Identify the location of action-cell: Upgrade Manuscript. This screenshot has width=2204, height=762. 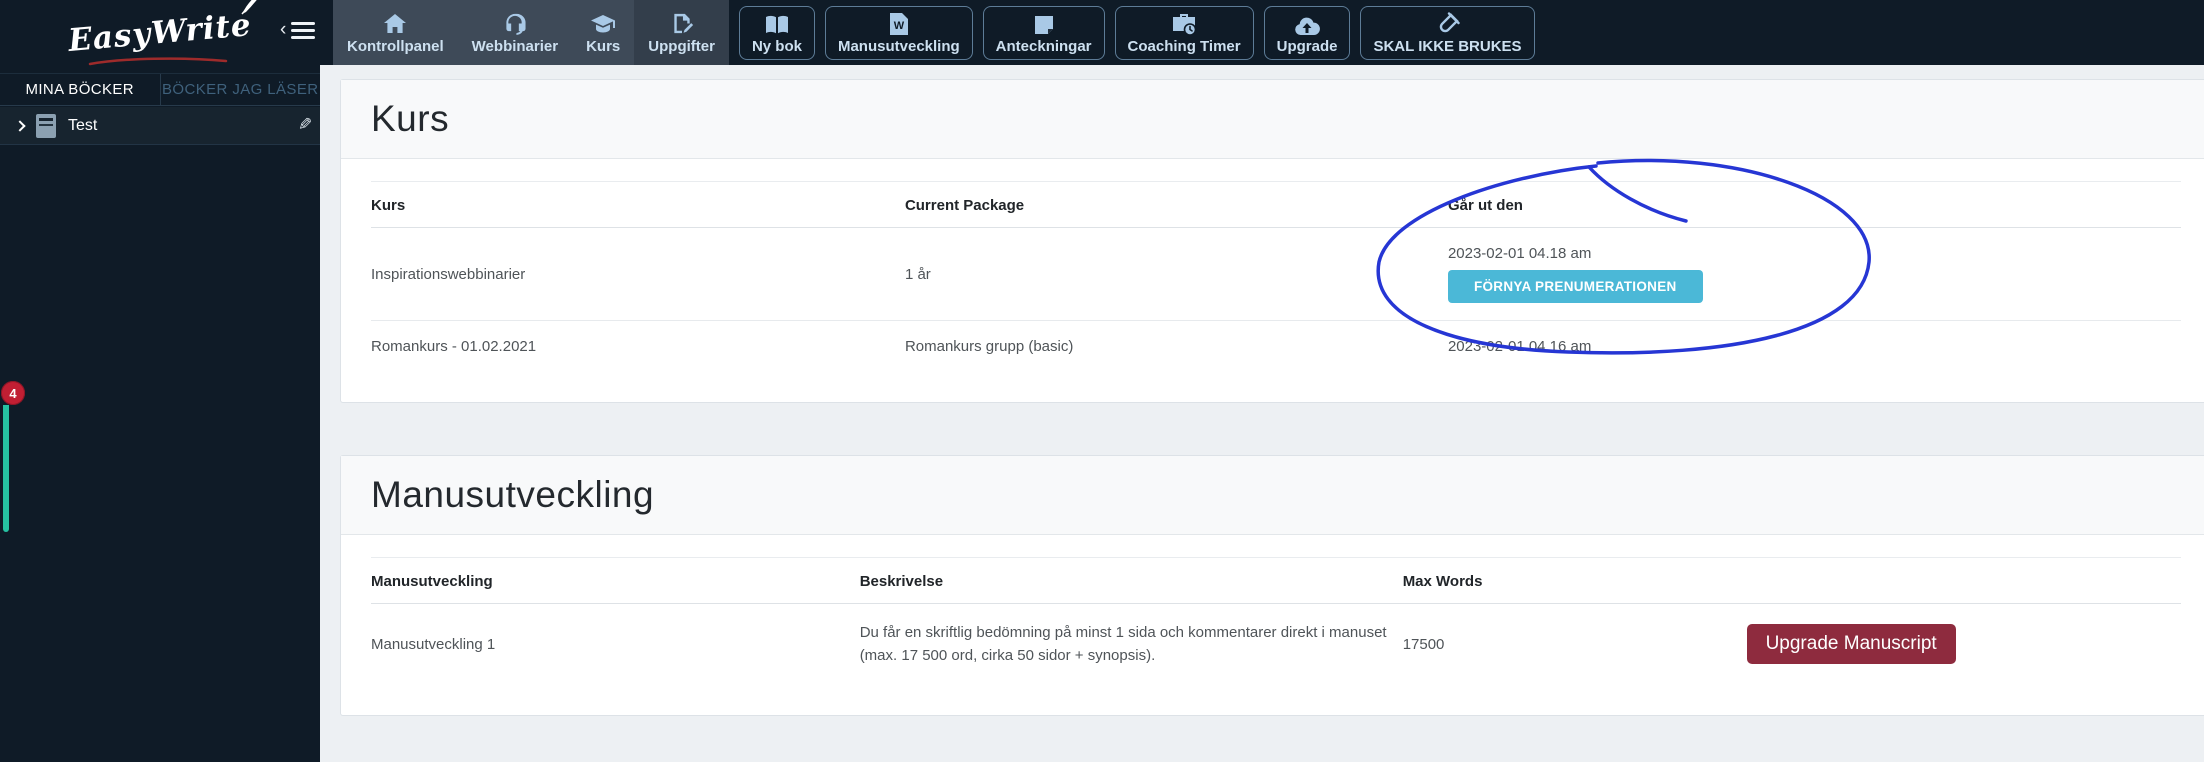
(1963, 644).